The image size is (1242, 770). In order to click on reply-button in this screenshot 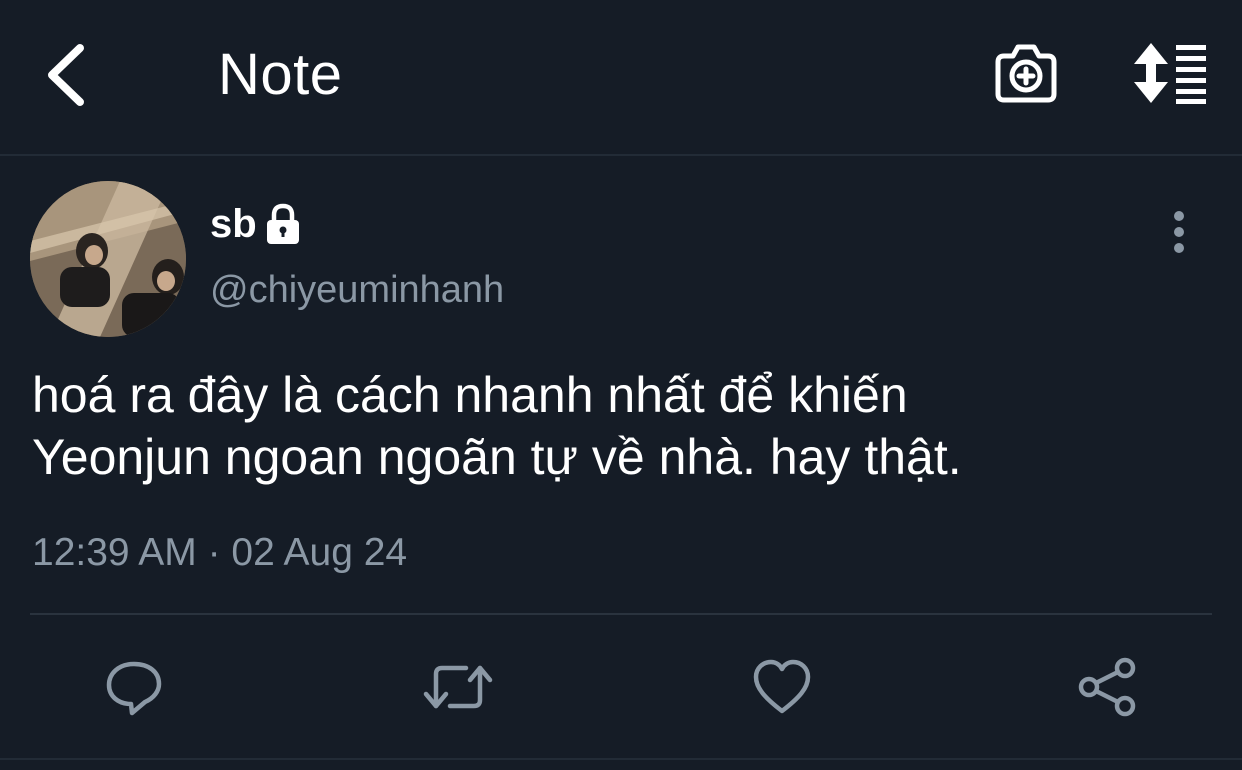, I will do `click(134, 687)`.